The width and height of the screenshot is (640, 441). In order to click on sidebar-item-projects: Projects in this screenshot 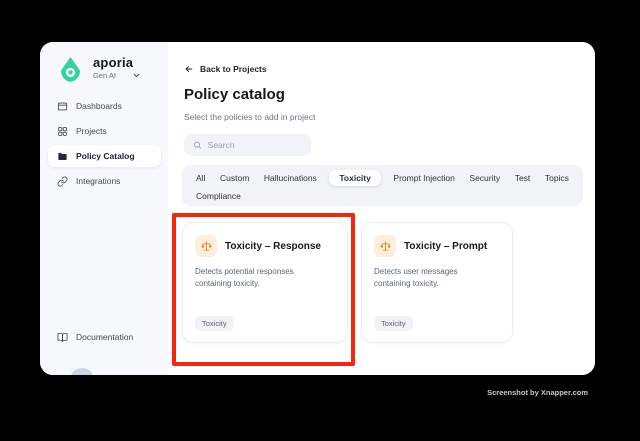, I will do `click(104, 131)`.